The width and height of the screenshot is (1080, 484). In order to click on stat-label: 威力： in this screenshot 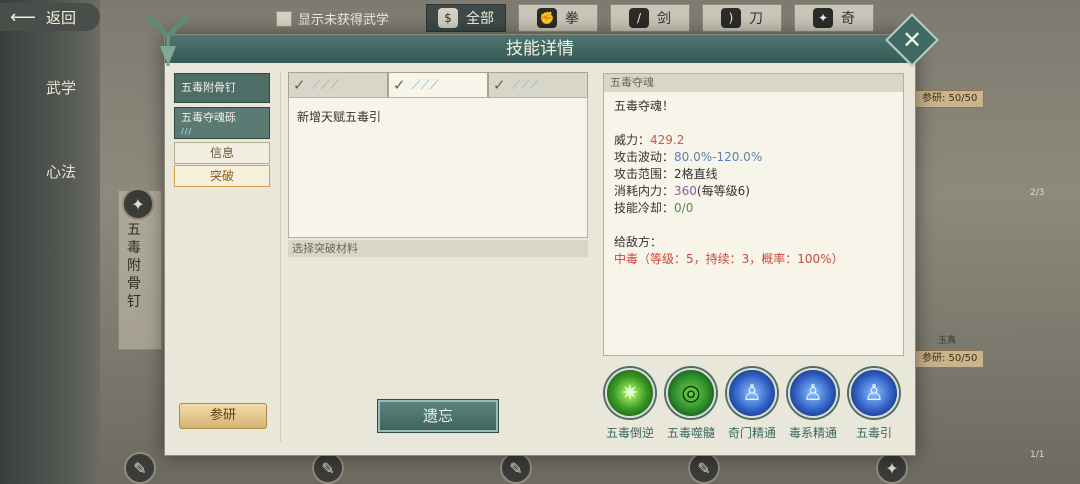, I will do `click(632, 140)`.